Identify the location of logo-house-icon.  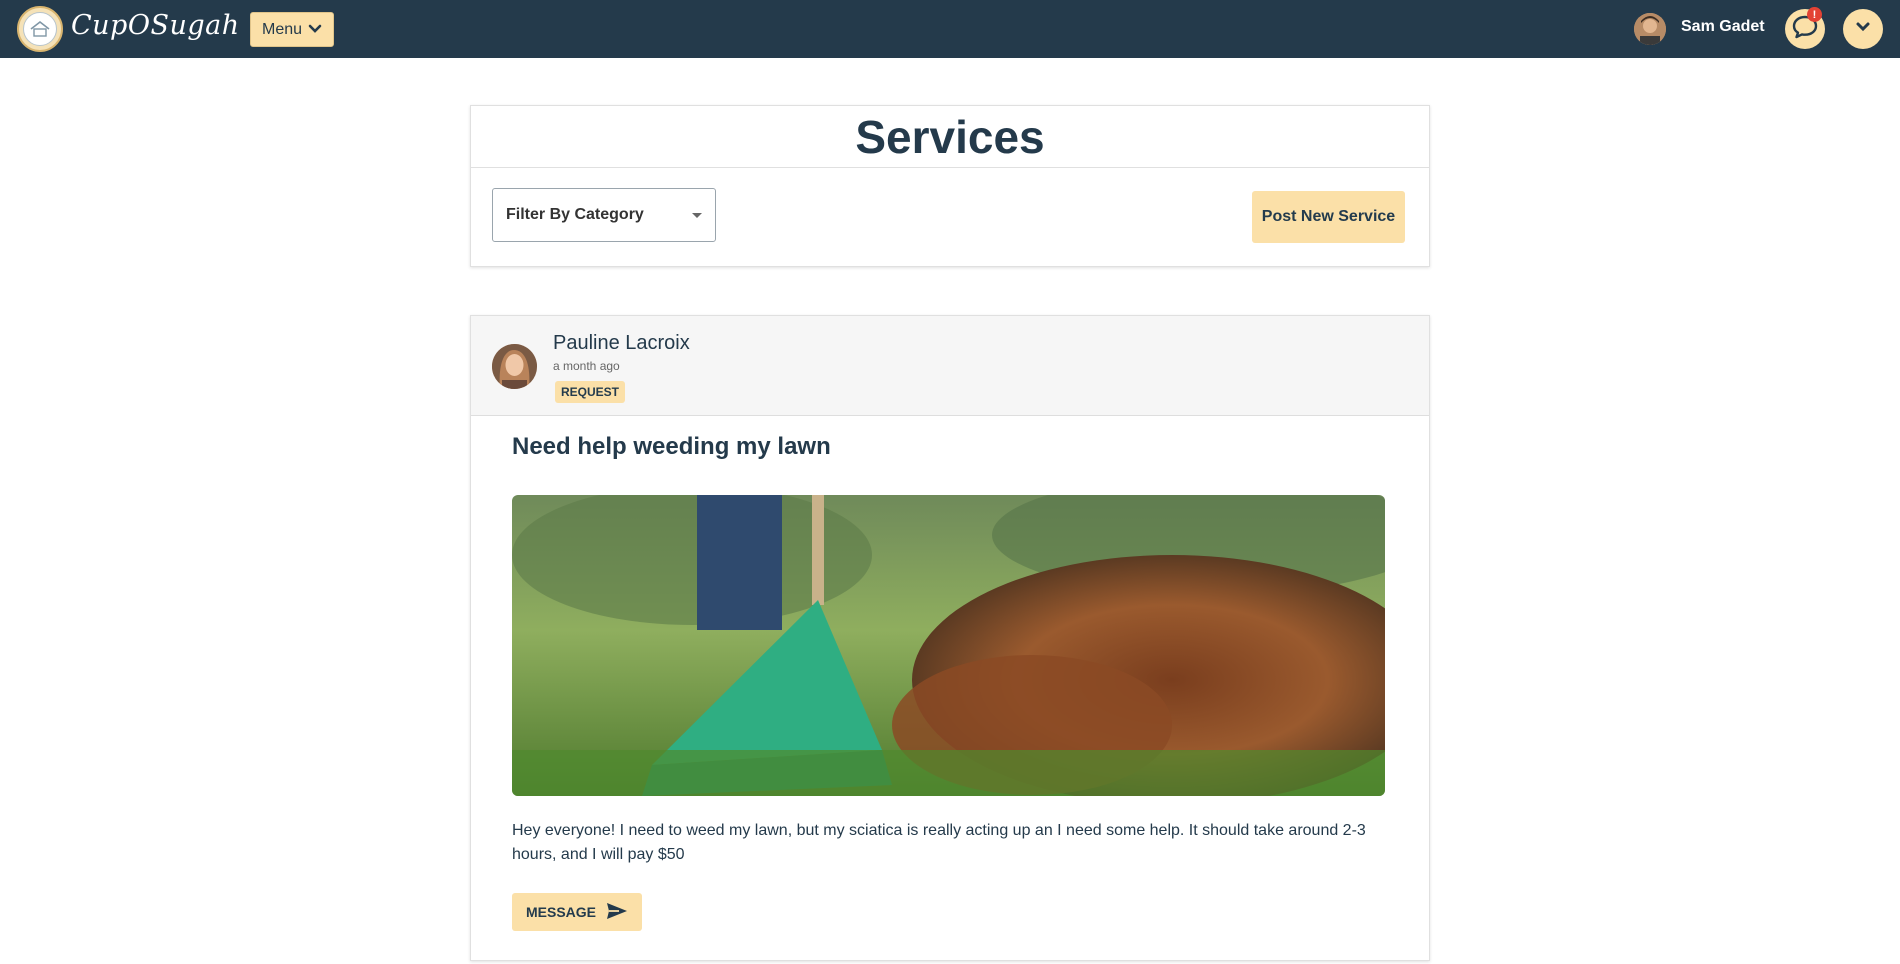
(40, 29).